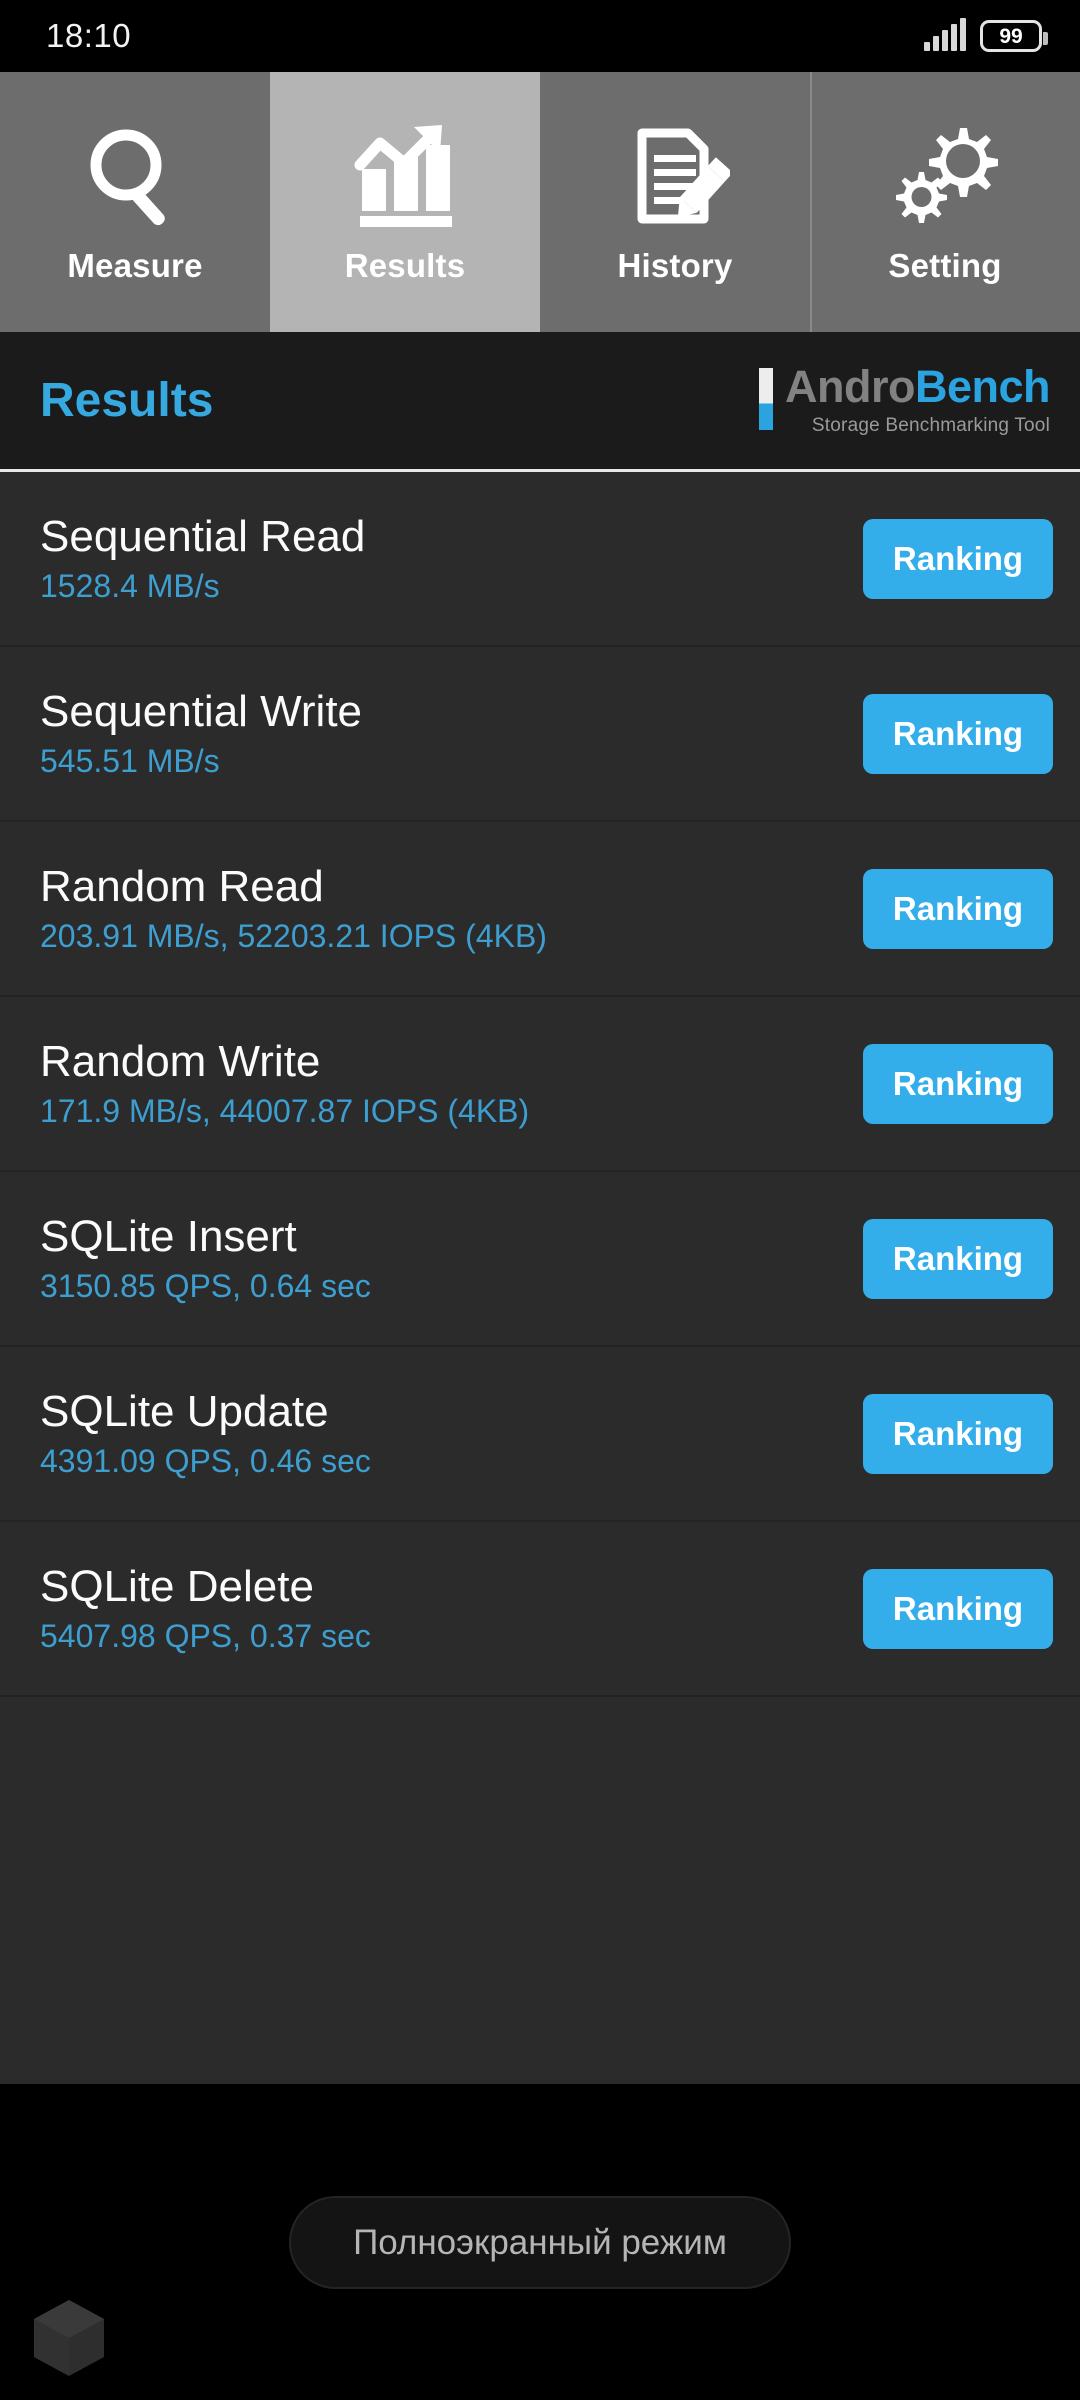  What do you see at coordinates (285, 1110) in the screenshot?
I see `result-value: 171.9 MB/s, 44007.87 IOPS (4KB)` at bounding box center [285, 1110].